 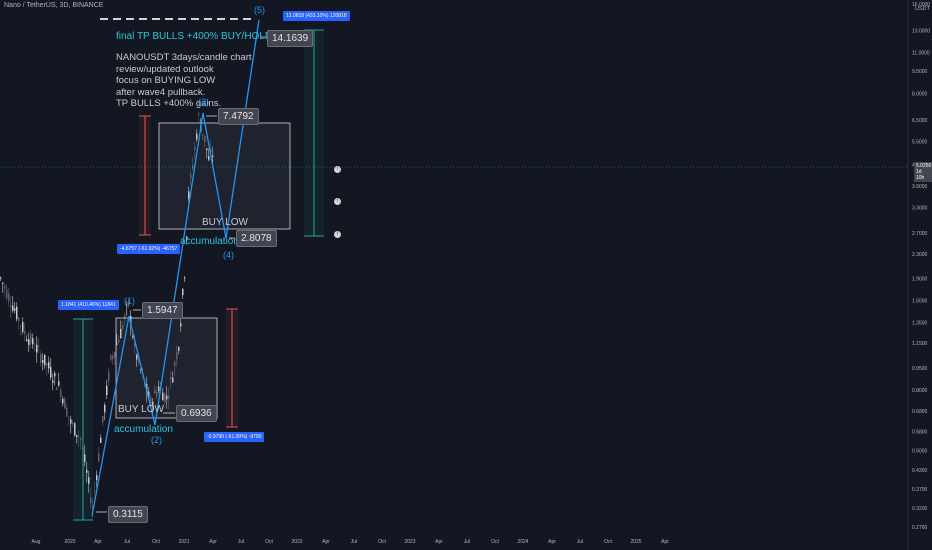 What do you see at coordinates (259, 10) in the screenshot?
I see `wave-label-5: (5)` at bounding box center [259, 10].